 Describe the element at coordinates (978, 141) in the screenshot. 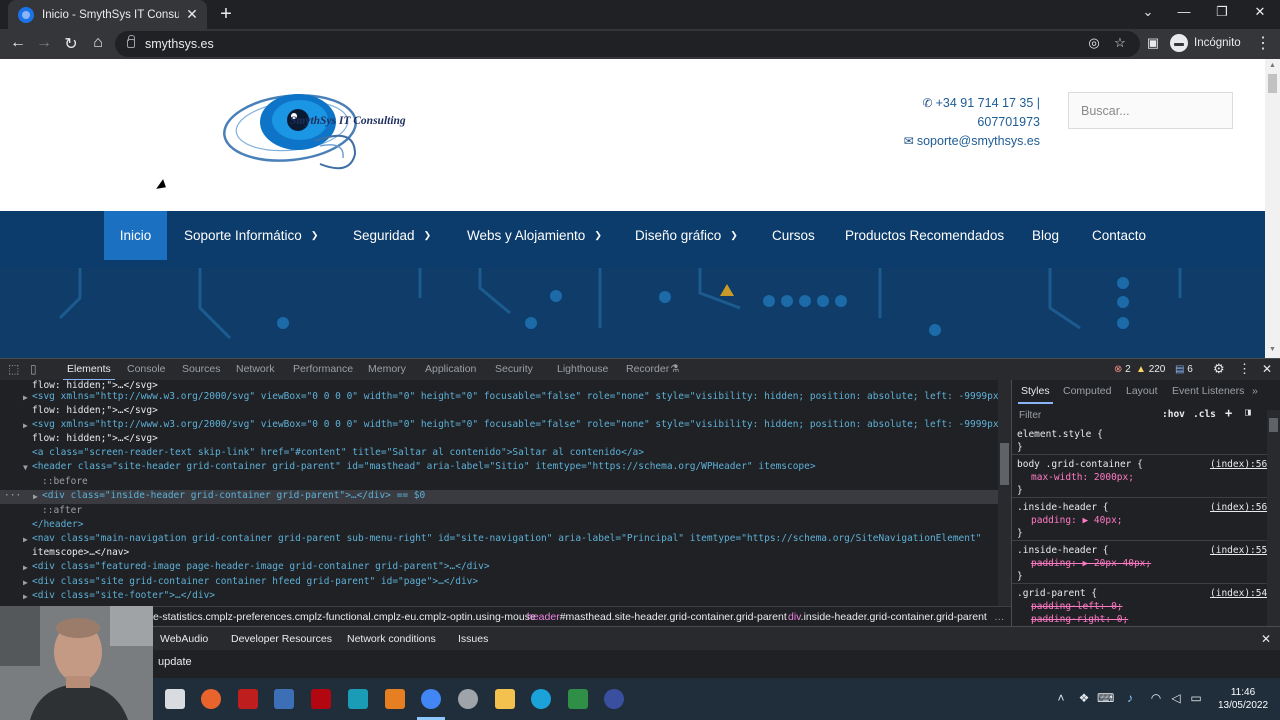

I see `email-address: soporte@smythsys.es` at that location.